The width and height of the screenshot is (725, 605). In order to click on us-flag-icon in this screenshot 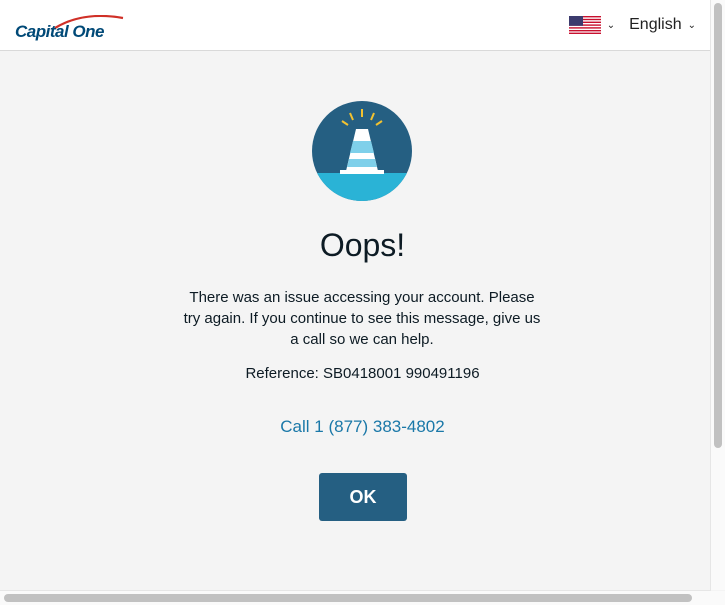, I will do `click(584, 25)`.